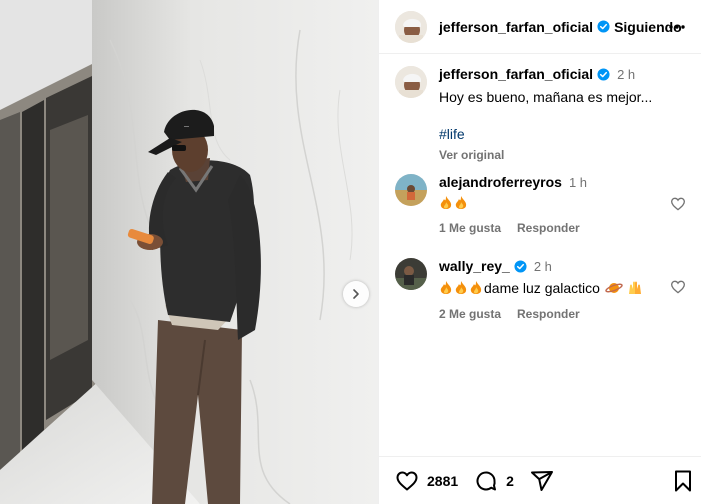  Describe the element at coordinates (486, 480) in the screenshot. I see `comment-icon` at that location.